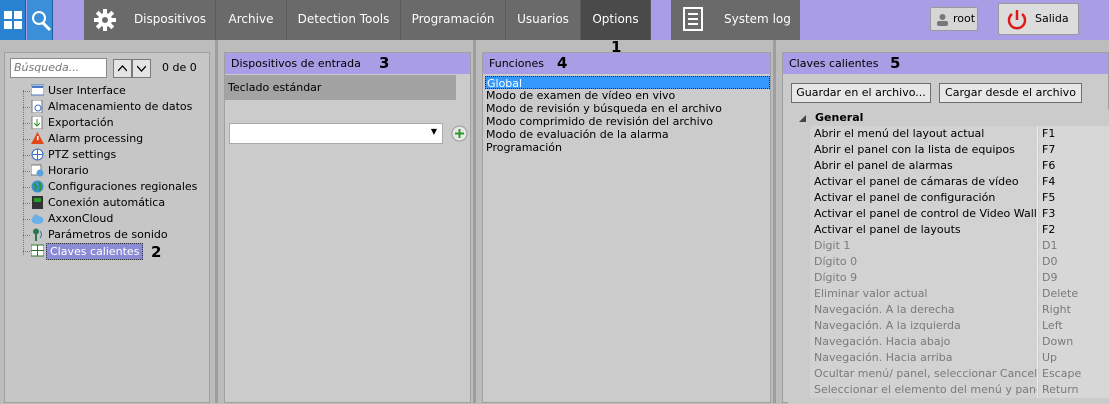  Describe the element at coordinates (1074, 214) in the screenshot. I see `key-value: F3` at that location.